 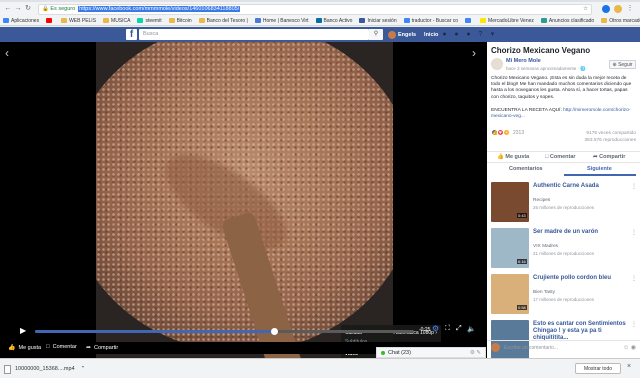 I want to click on search-input: Busca, so click(x=254, y=34).